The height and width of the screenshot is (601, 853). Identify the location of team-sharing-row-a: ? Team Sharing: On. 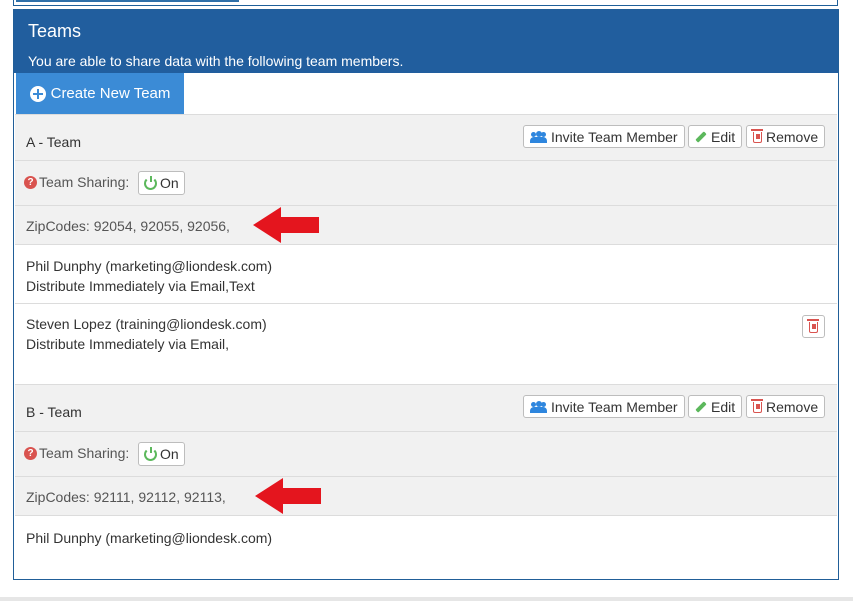
(426, 183).